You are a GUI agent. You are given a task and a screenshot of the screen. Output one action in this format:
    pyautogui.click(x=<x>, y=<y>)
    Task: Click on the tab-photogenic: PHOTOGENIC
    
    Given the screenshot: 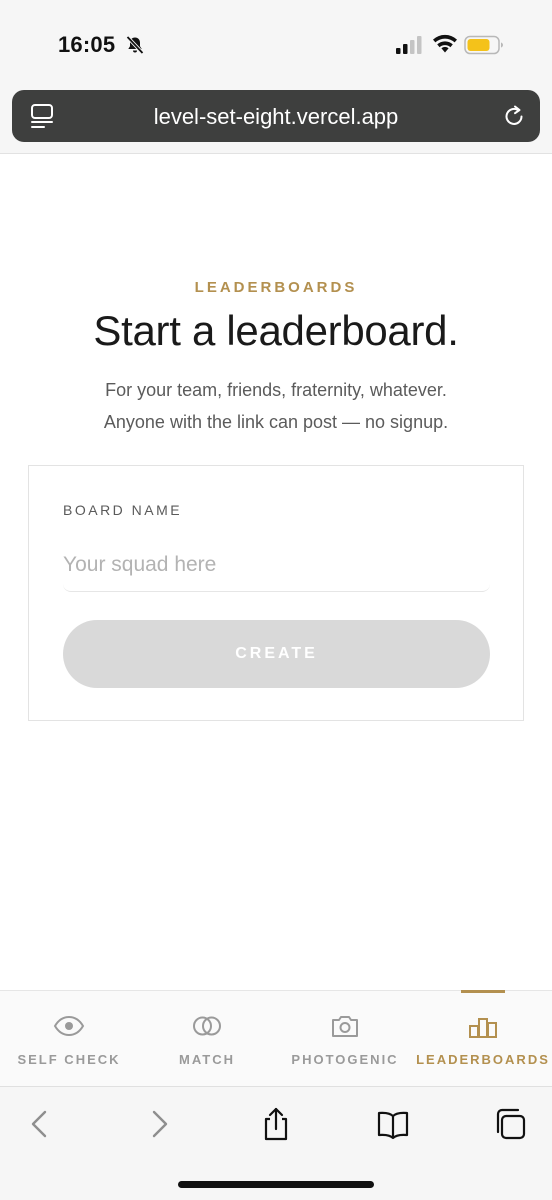 What is the action you would take?
    pyautogui.click(x=345, y=1039)
    